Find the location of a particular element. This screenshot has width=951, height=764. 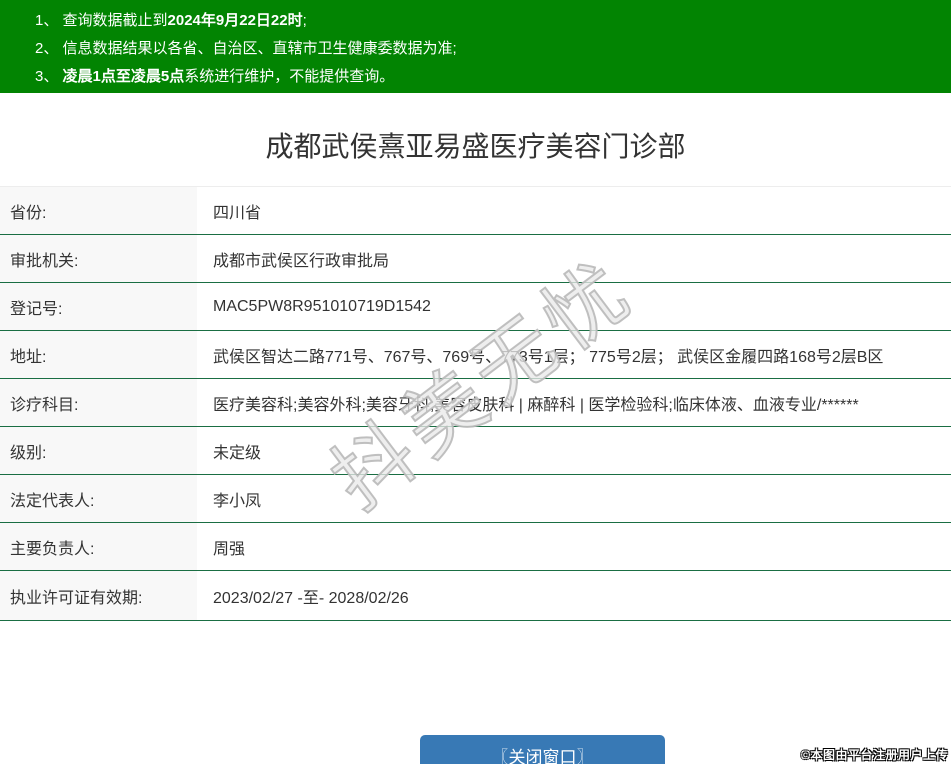

notice-1-bold: 2024年9月22日22时 is located at coordinates (235, 20).